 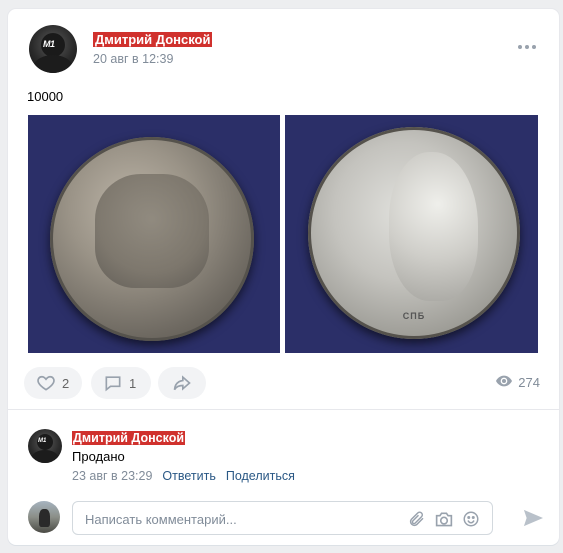 What do you see at coordinates (45, 96) in the screenshot?
I see `post-text: 10000` at bounding box center [45, 96].